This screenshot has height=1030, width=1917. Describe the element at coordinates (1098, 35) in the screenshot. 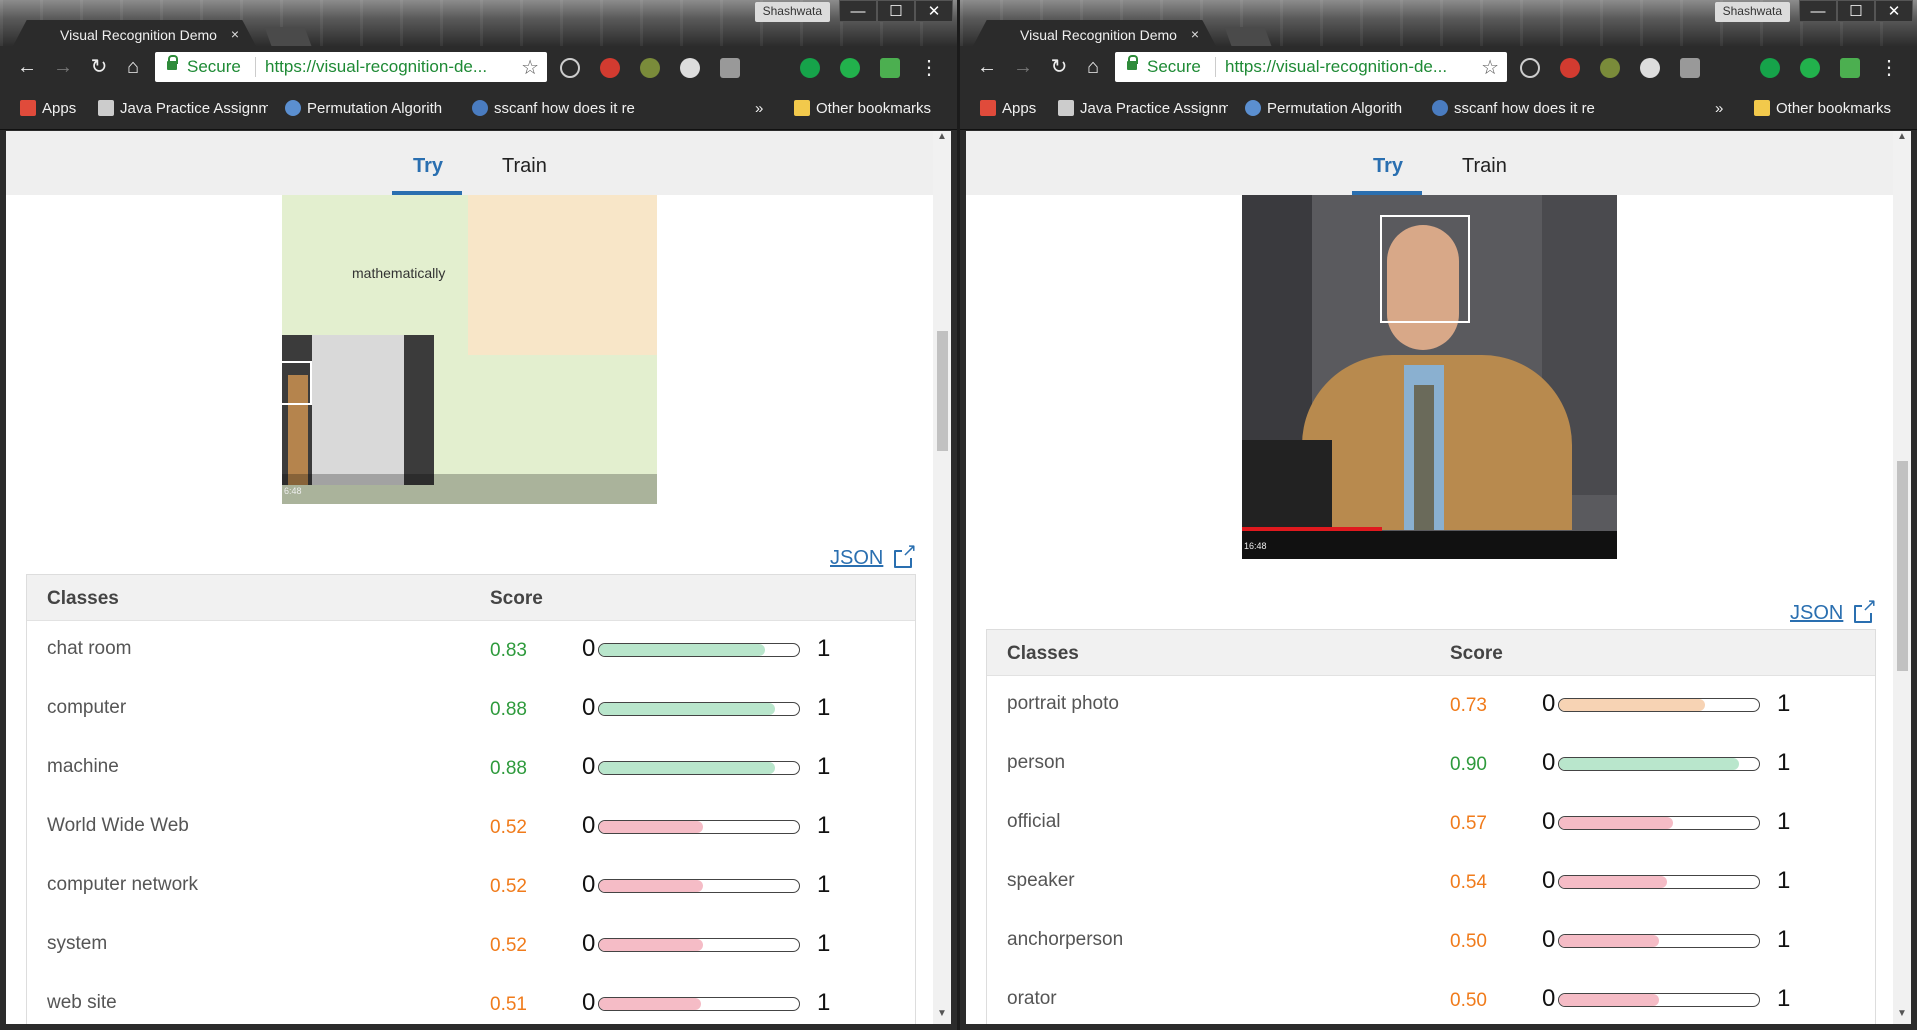

I see `tab-title: Visual Recognition Demo` at that location.